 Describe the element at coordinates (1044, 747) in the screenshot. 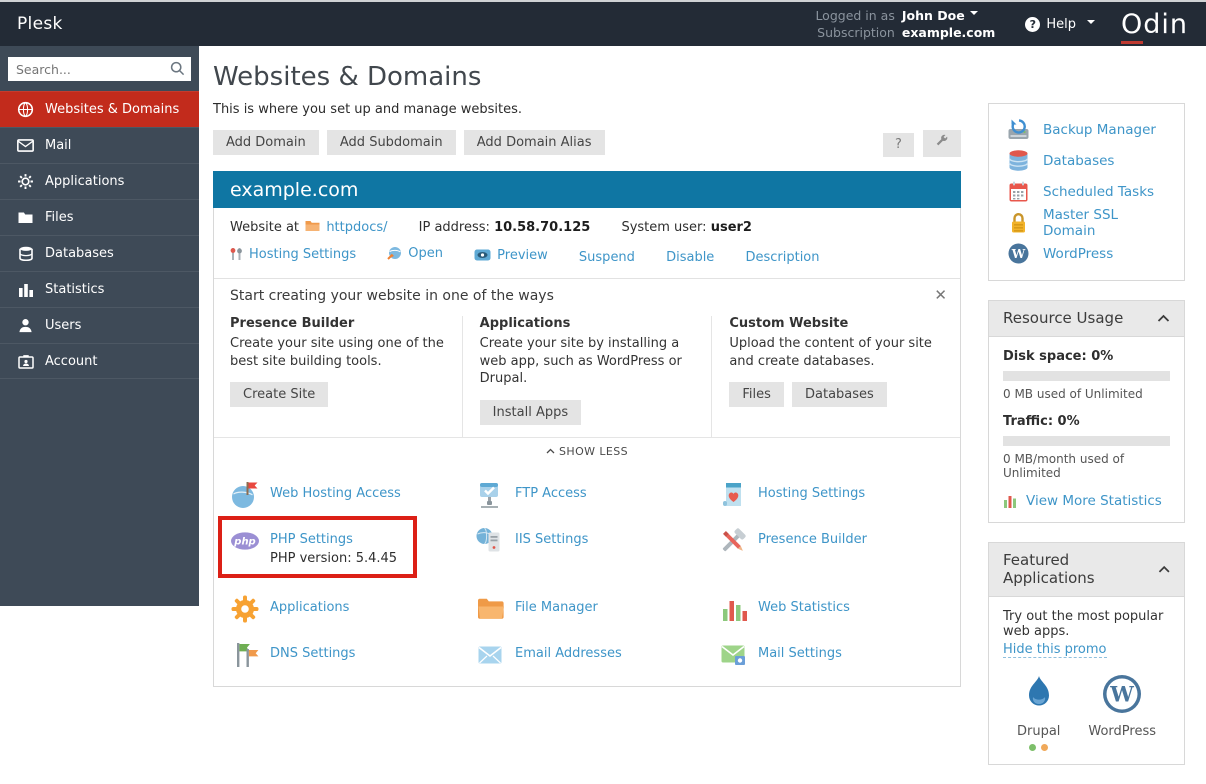

I see `orange-dot` at that location.